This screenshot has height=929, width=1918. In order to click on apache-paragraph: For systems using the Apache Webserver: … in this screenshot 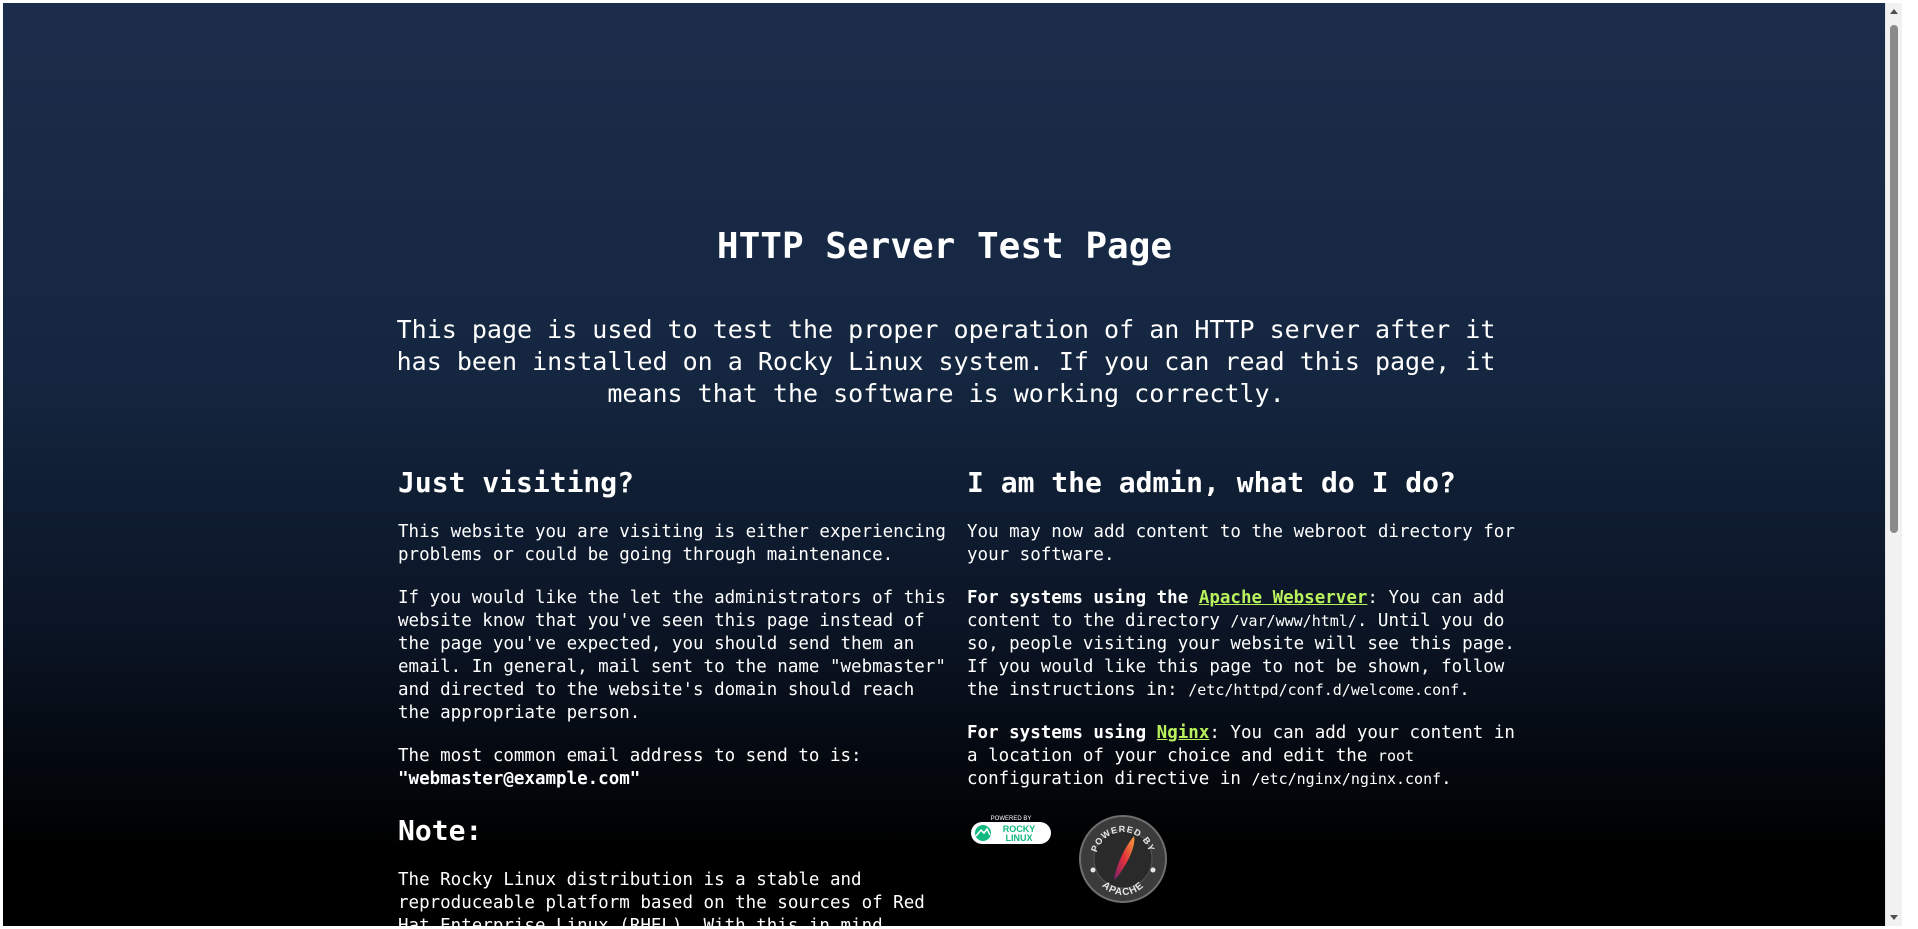, I will do `click(1245, 644)`.